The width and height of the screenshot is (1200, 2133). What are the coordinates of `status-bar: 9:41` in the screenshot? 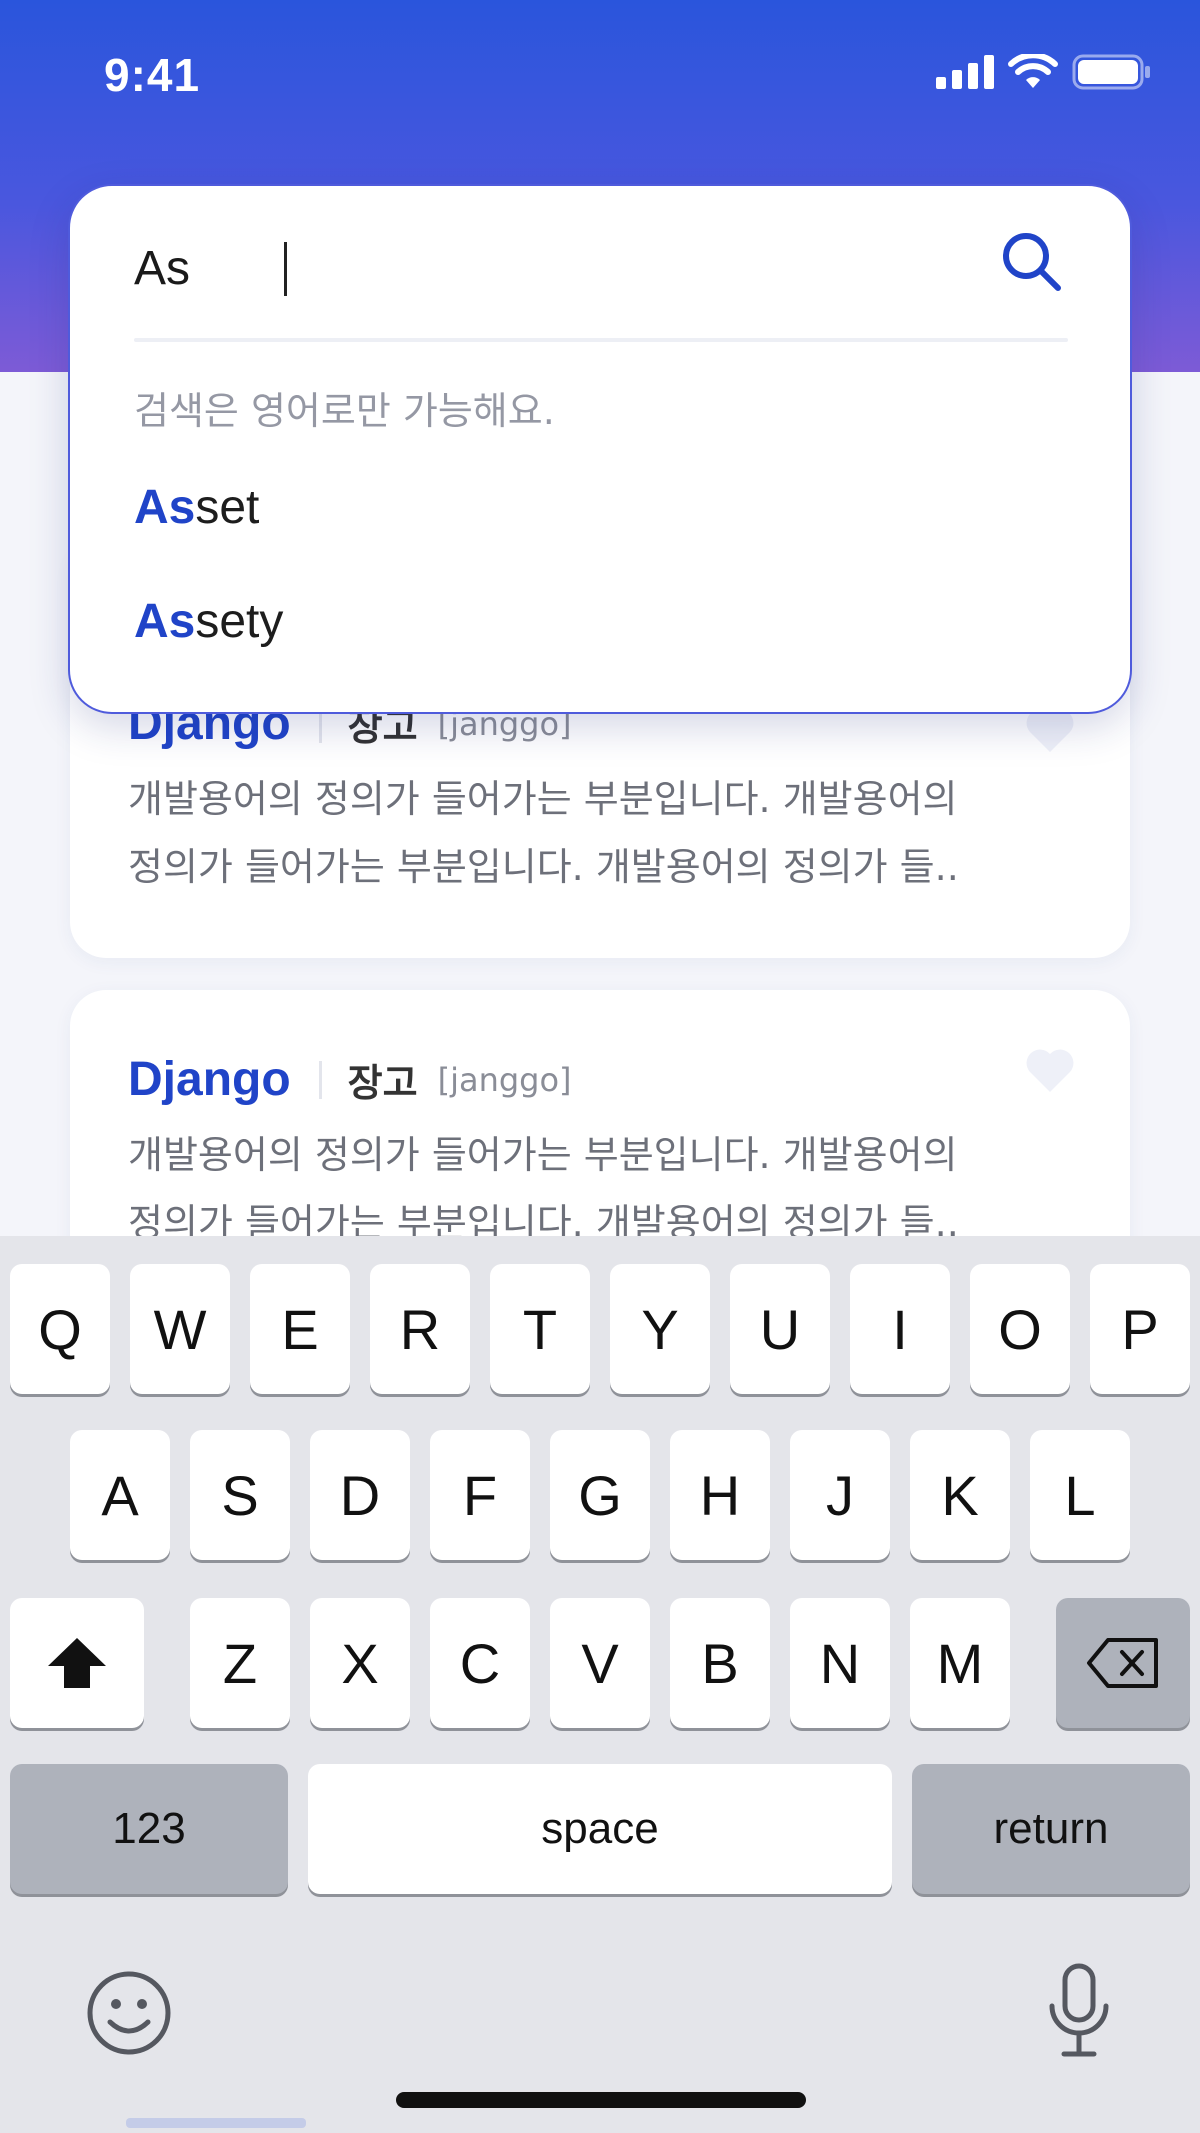 It's located at (600, 75).